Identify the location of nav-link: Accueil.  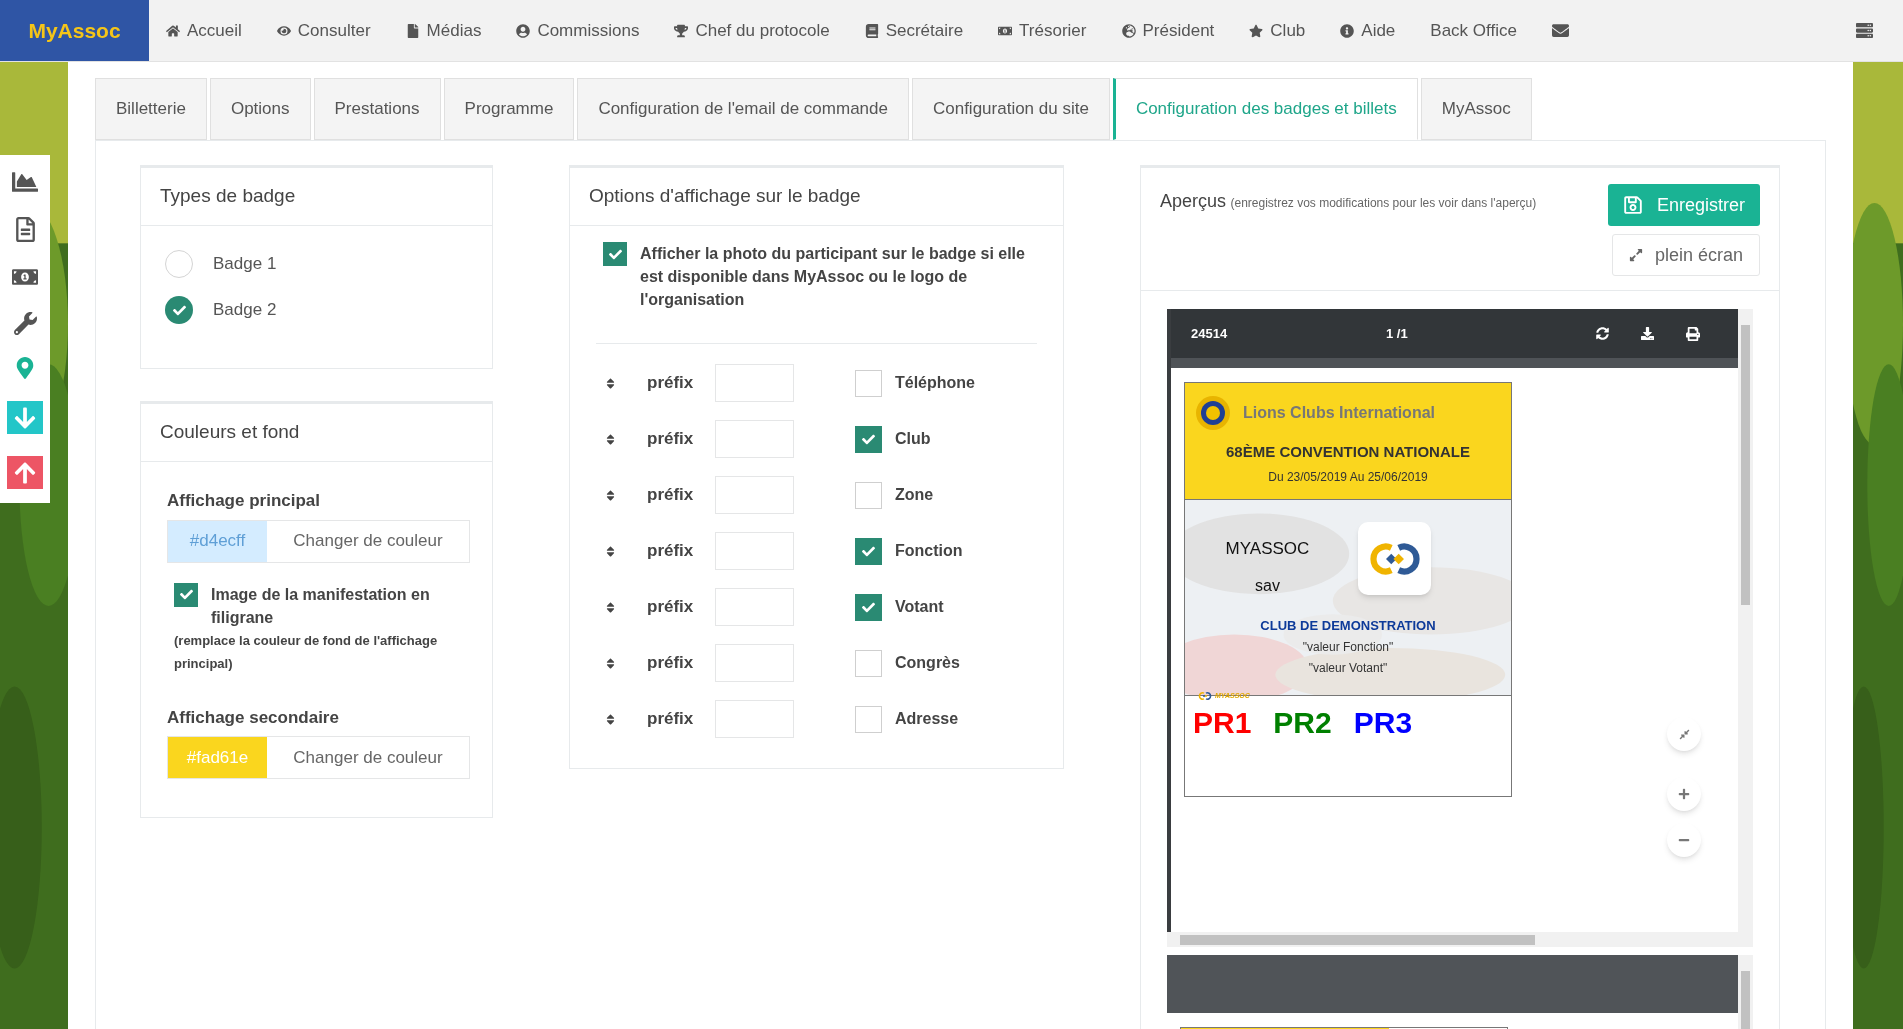
(204, 30).